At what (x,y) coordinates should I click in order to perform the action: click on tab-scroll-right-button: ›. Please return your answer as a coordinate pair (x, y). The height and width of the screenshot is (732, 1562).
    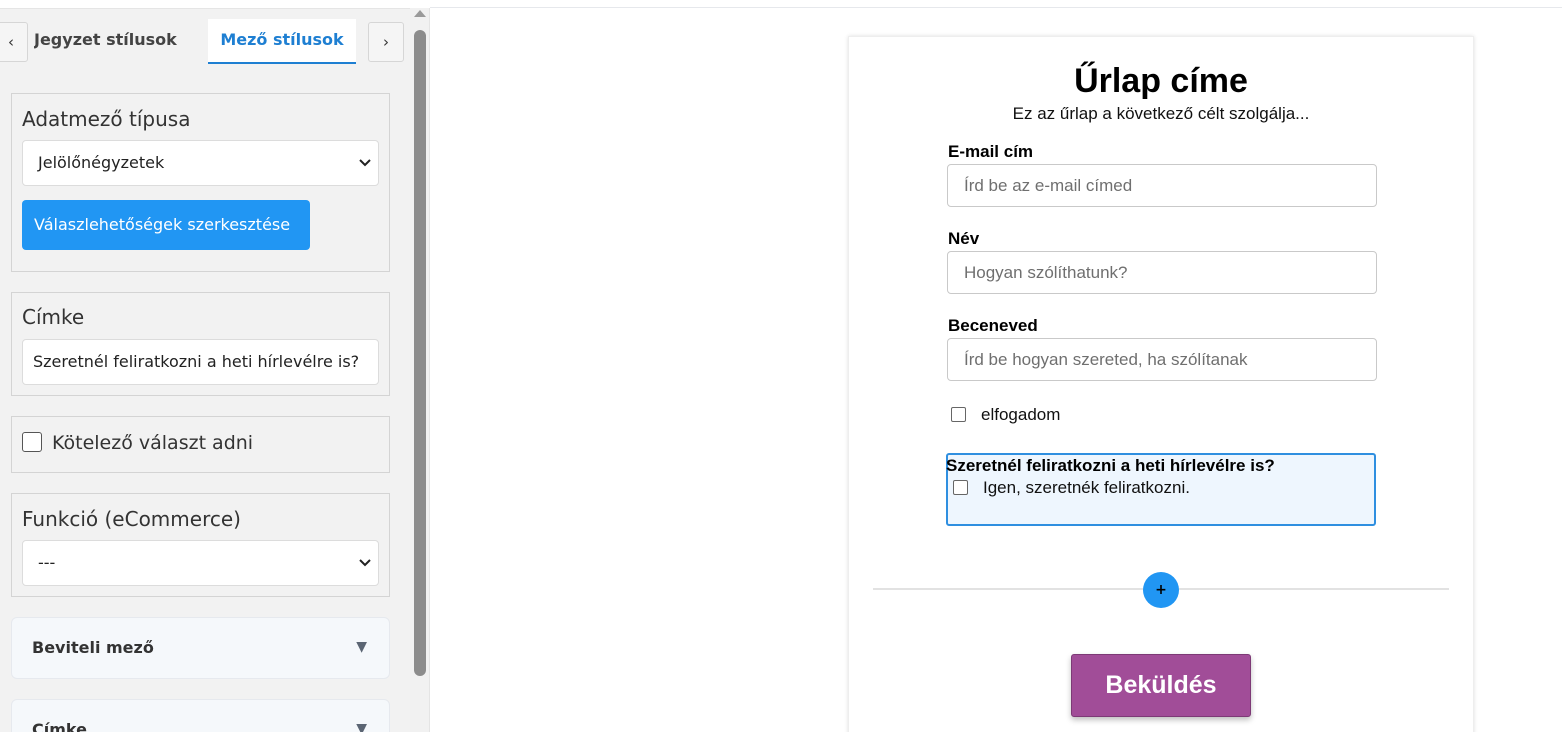
    Looking at the image, I should click on (386, 42).